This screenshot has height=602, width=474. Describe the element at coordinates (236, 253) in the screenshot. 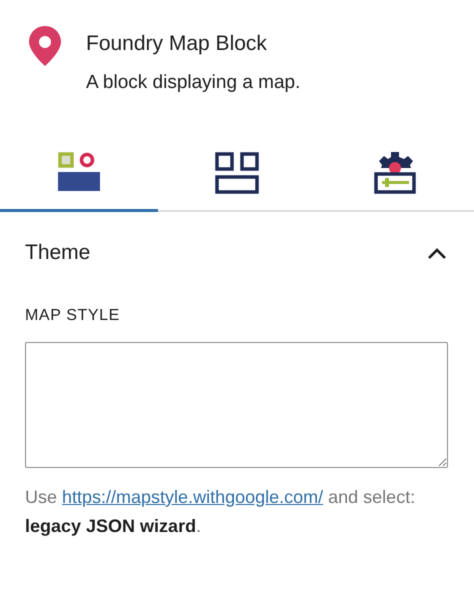

I see `theme-panel-toggle: Theme` at that location.